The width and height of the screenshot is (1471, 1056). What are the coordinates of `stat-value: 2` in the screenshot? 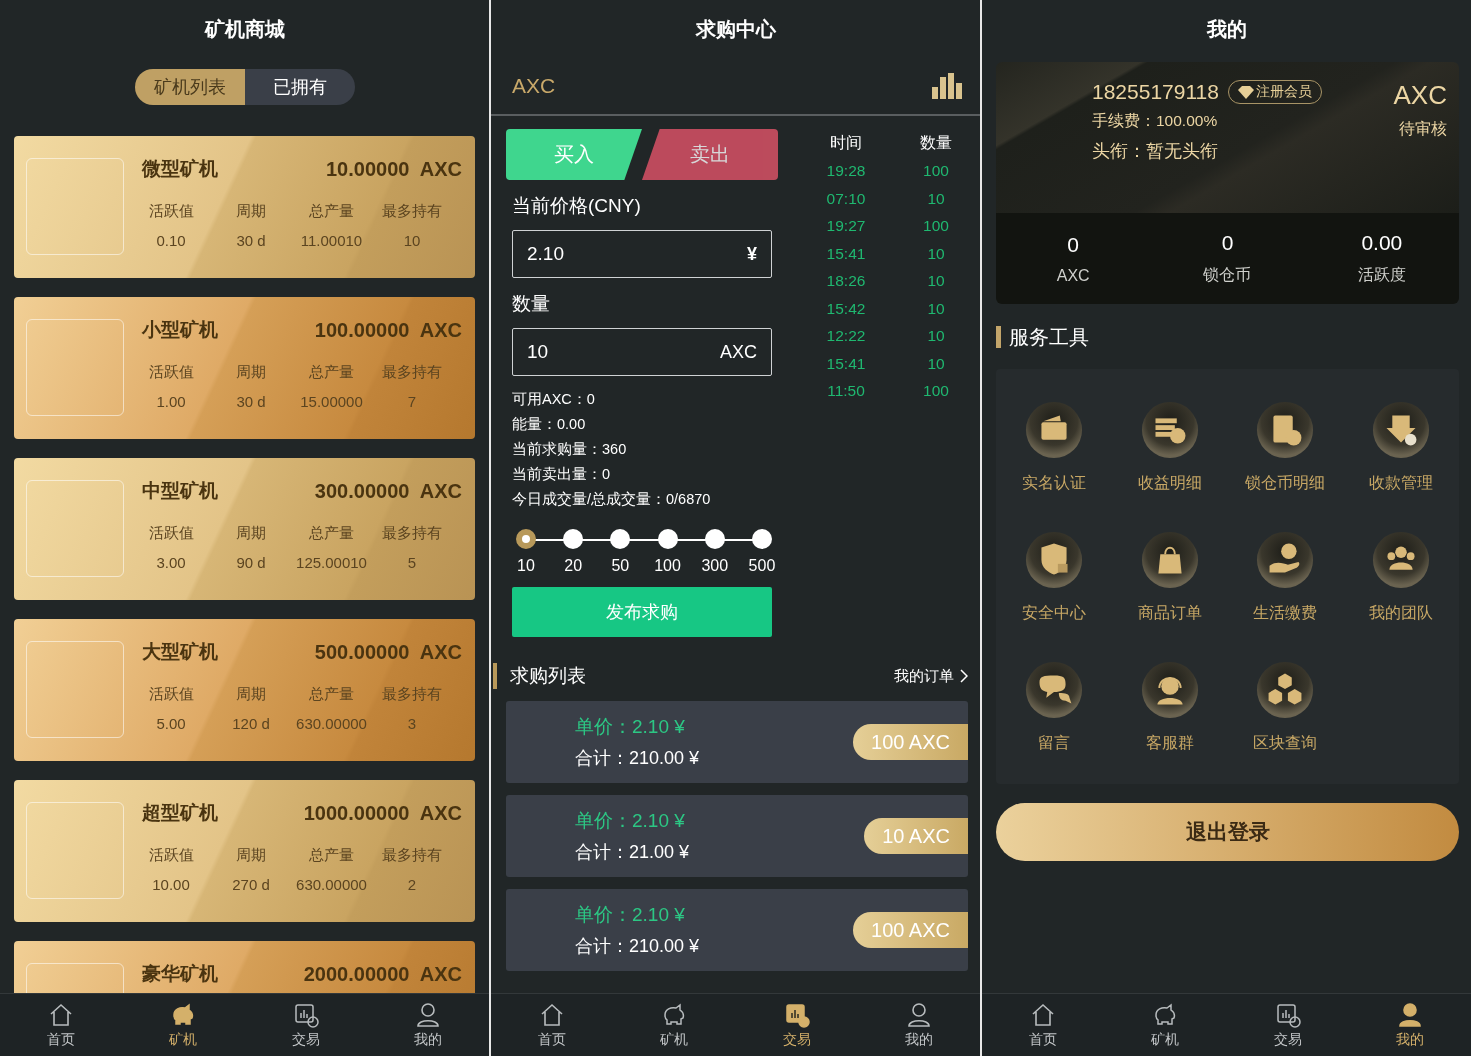 It's located at (412, 884).